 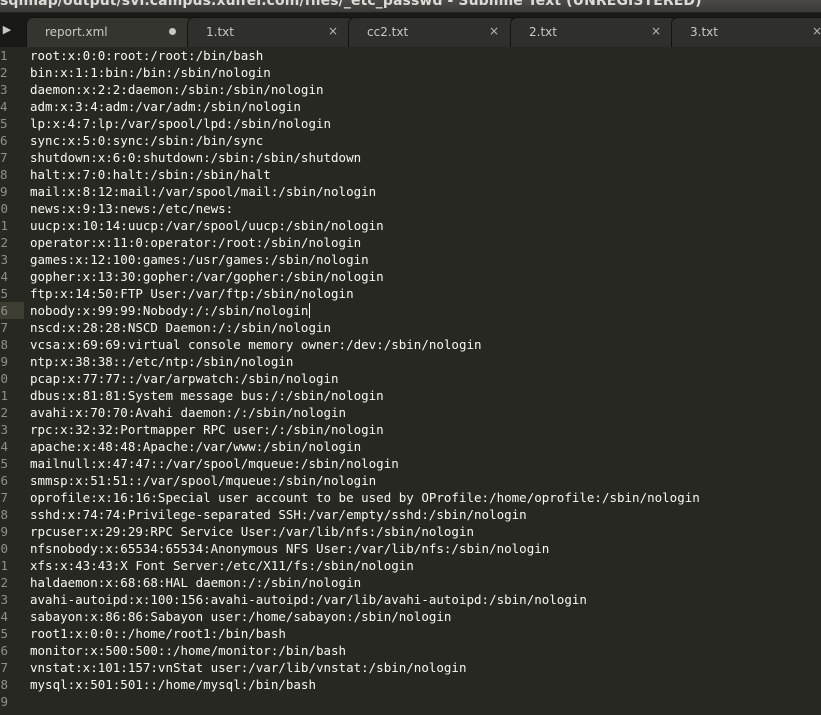 What do you see at coordinates (12, 310) in the screenshot?
I see `gutter-cell: 16` at bounding box center [12, 310].